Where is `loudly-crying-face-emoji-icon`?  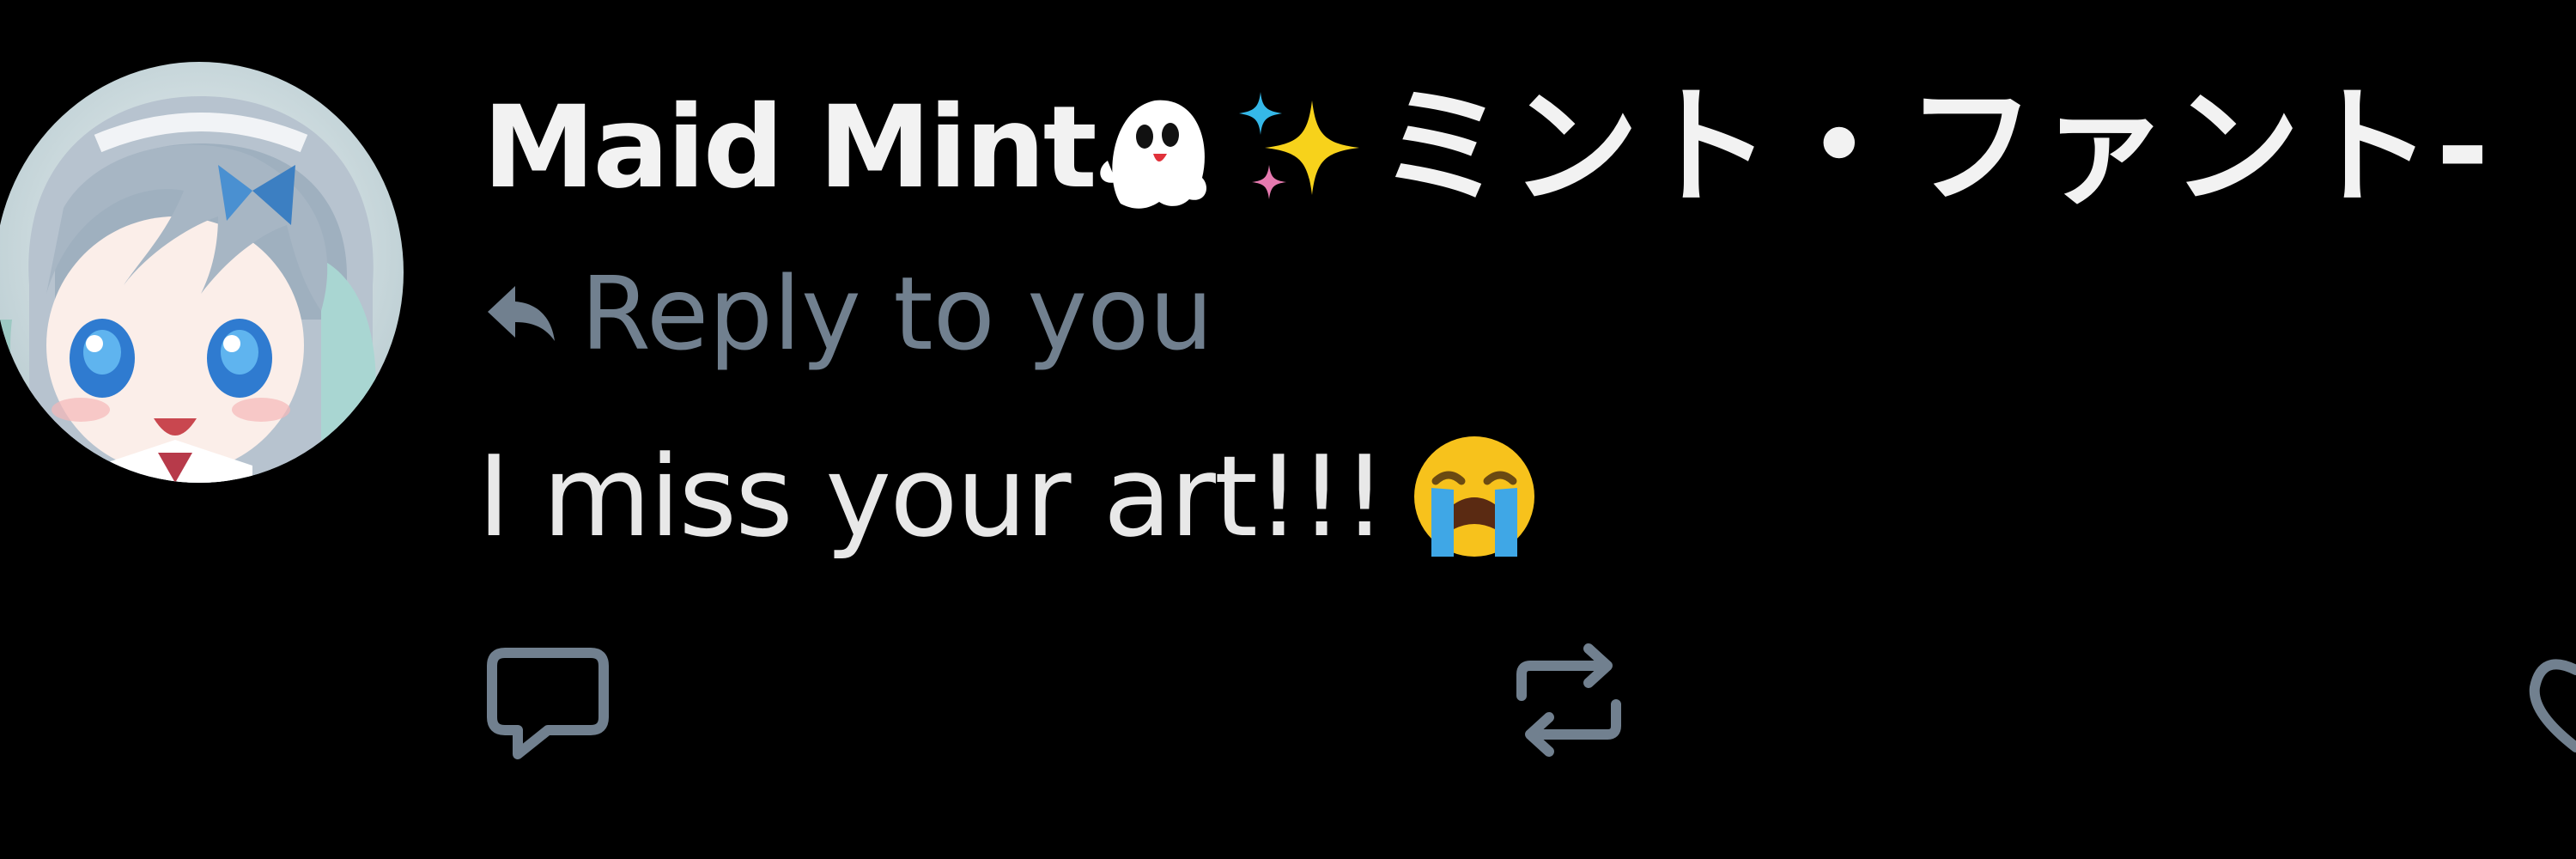
loudly-crying-face-emoji-icon is located at coordinates (1474, 496).